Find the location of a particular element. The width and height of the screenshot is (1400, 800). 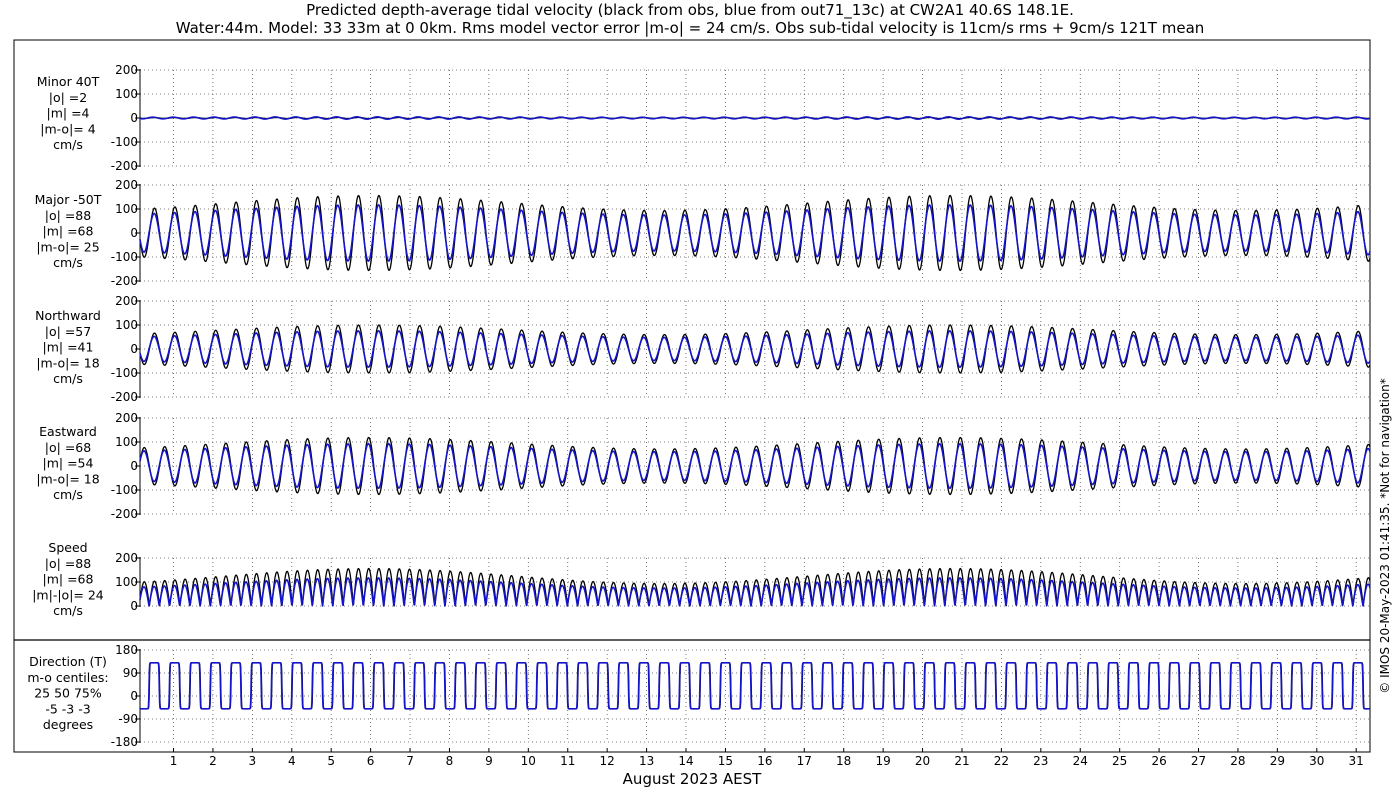

x-tick-label: 14 is located at coordinates (685, 761).